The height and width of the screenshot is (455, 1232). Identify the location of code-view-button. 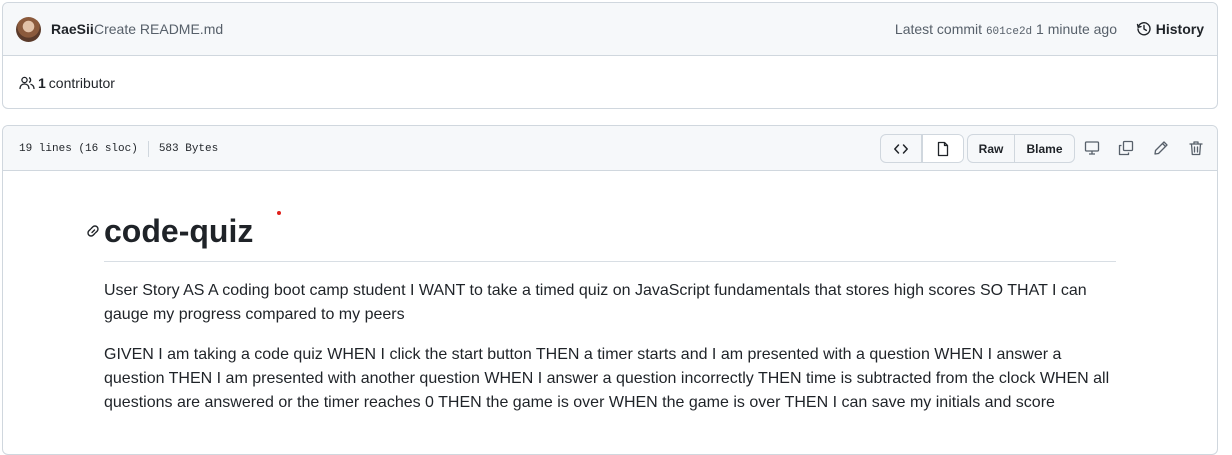
(901, 148).